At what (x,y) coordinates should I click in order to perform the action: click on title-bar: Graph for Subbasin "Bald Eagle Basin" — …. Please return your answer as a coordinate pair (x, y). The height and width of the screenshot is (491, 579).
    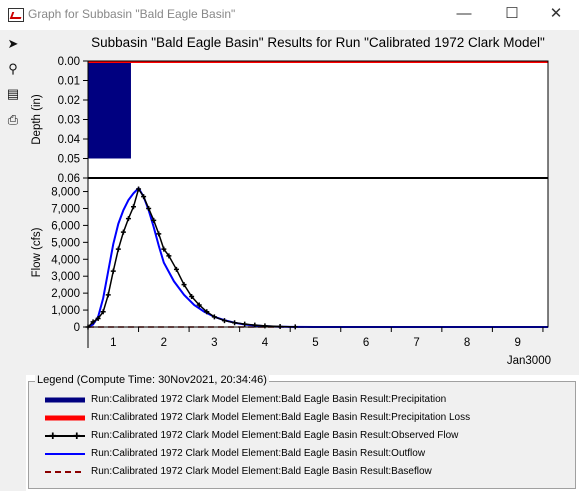
    Looking at the image, I should click on (289, 15).